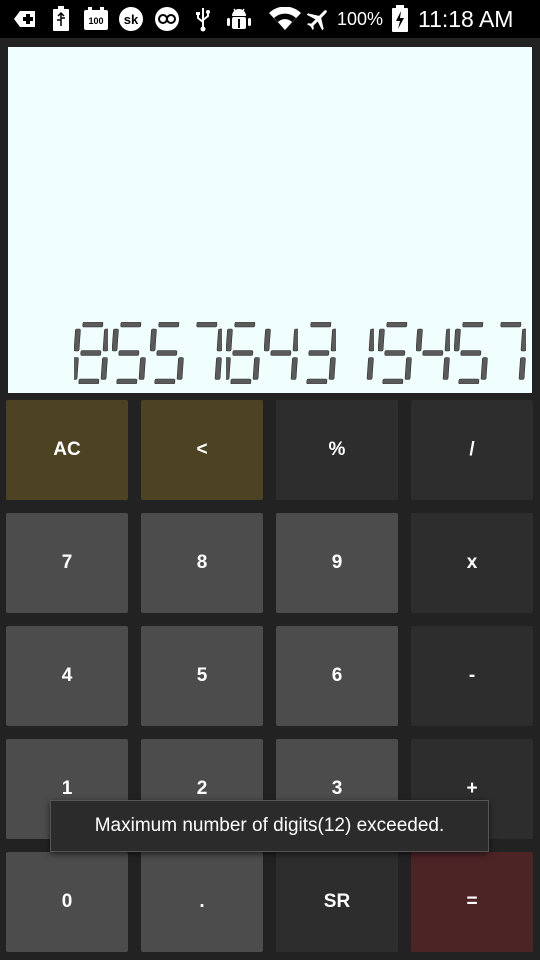 Image resolution: width=540 pixels, height=960 pixels. I want to click on equals-button: =, so click(472, 902).